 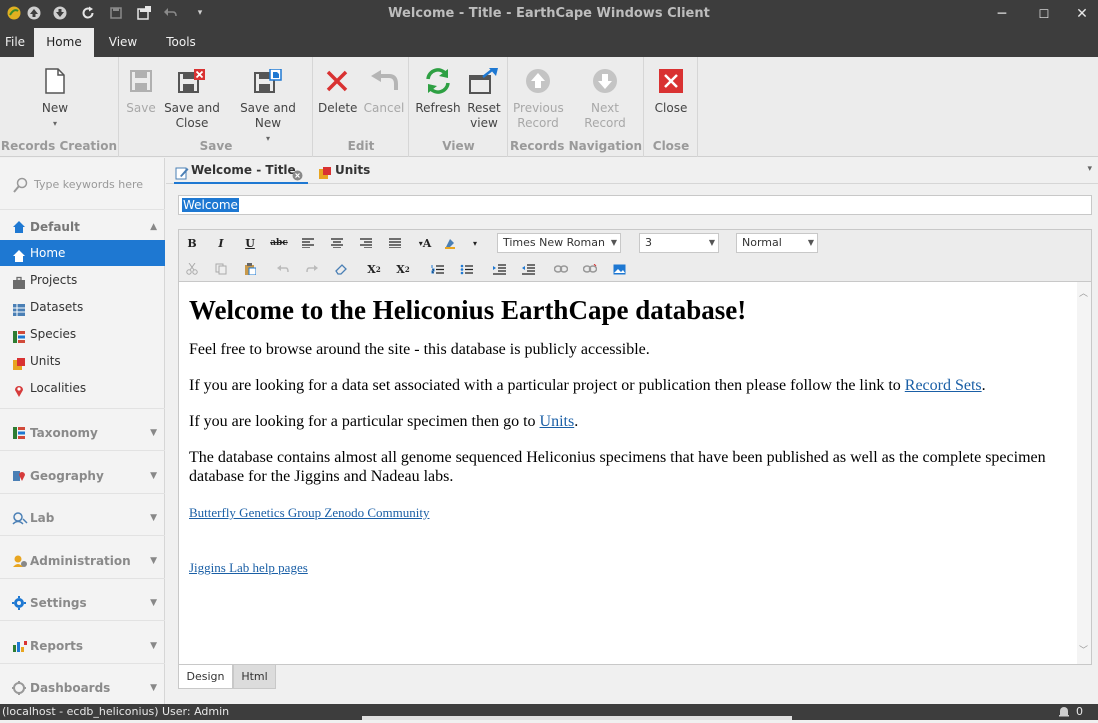 What do you see at coordinates (403, 269) in the screenshot?
I see `superscript-icon: X2` at bounding box center [403, 269].